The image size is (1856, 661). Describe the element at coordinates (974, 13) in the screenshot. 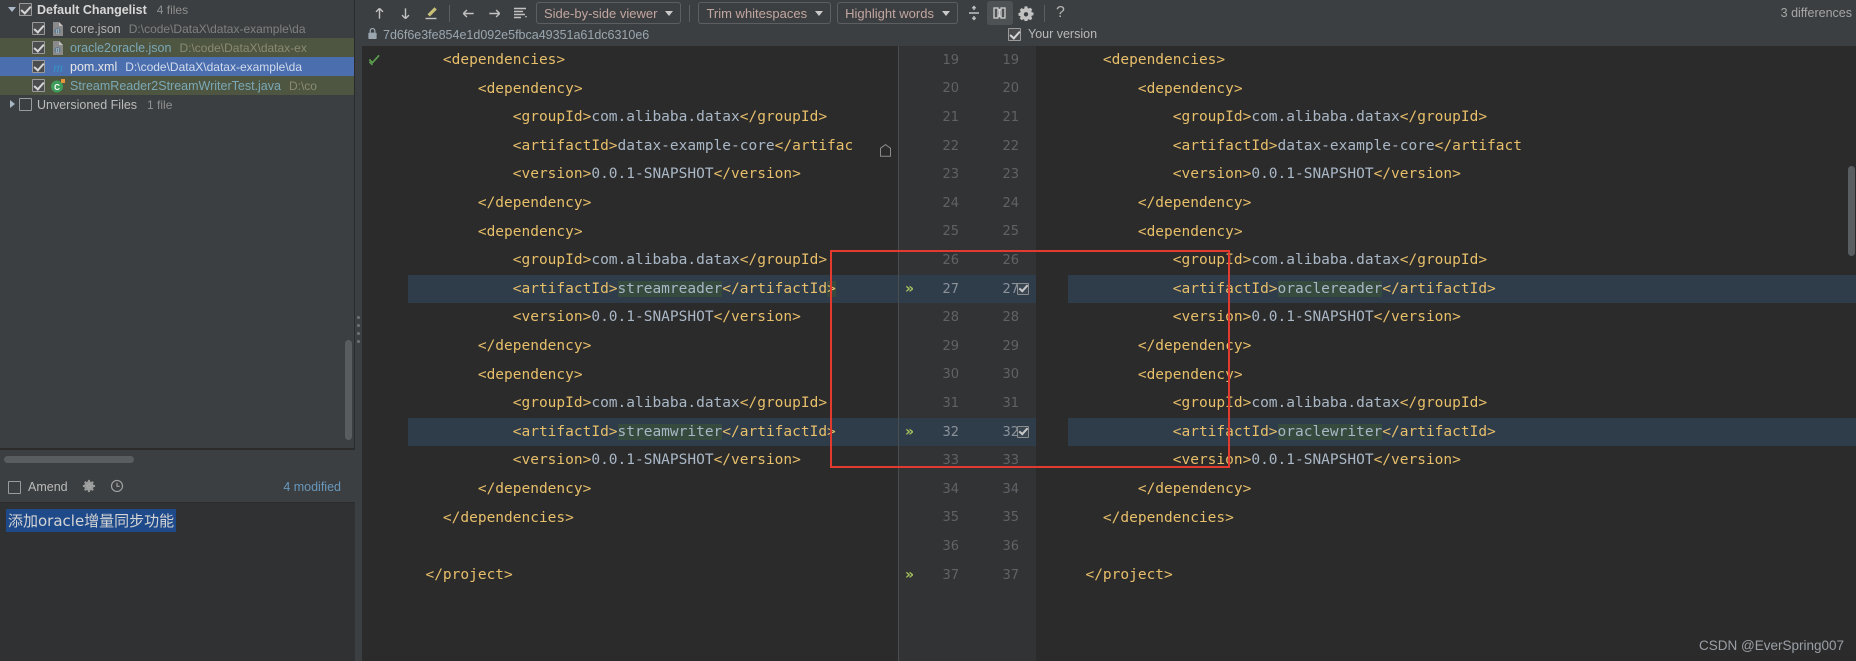

I see `collapse-unchanged-icon` at that location.